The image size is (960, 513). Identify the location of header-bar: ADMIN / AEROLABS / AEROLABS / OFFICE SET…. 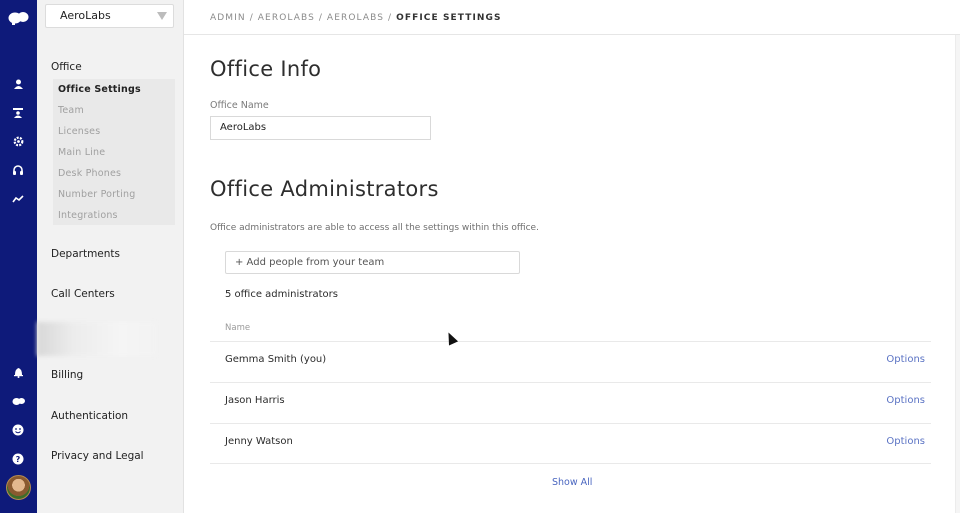
(572, 17).